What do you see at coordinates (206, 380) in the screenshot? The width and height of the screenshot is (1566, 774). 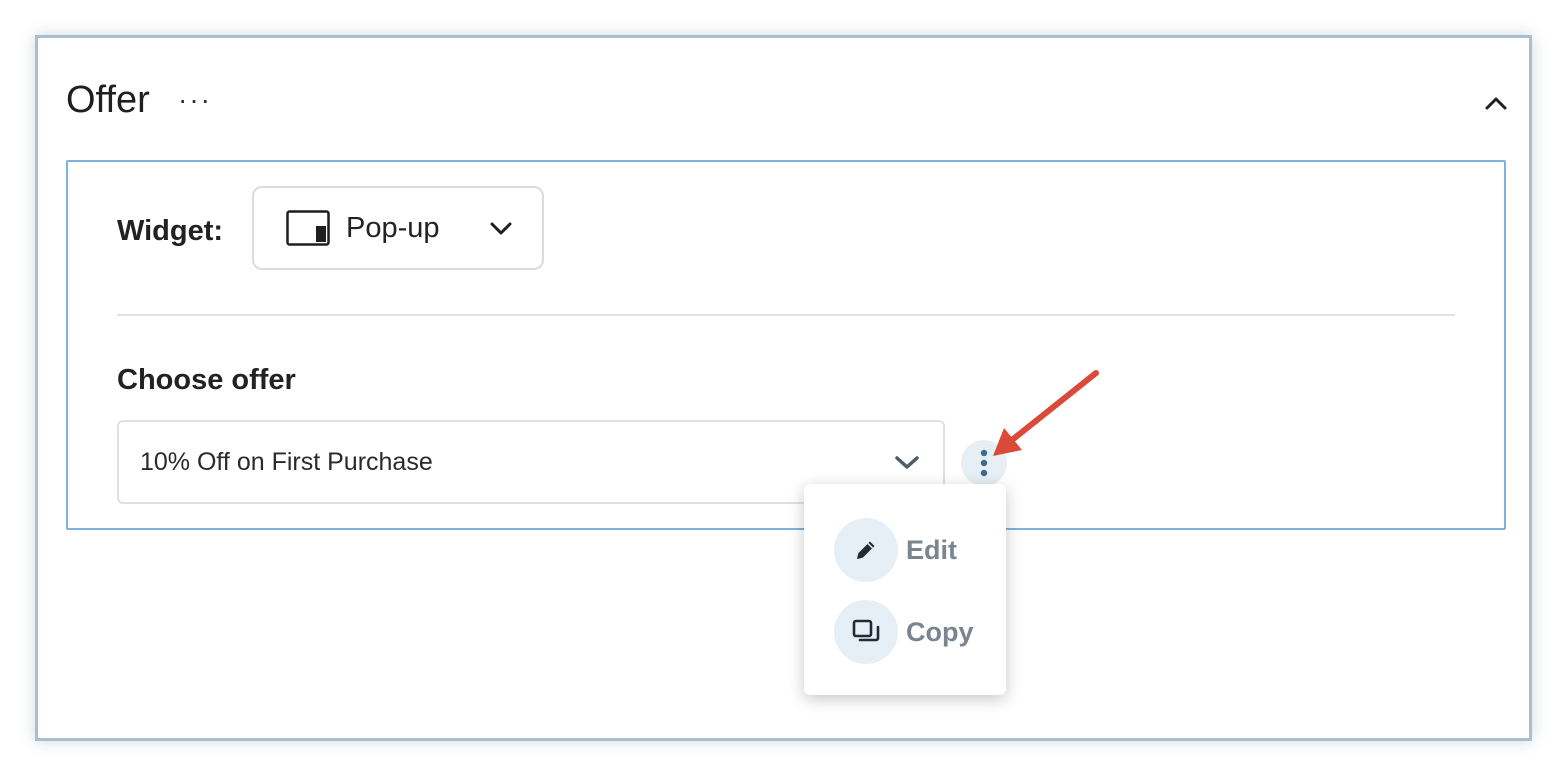 I see `choose-offer-label: Choose offer` at bounding box center [206, 380].